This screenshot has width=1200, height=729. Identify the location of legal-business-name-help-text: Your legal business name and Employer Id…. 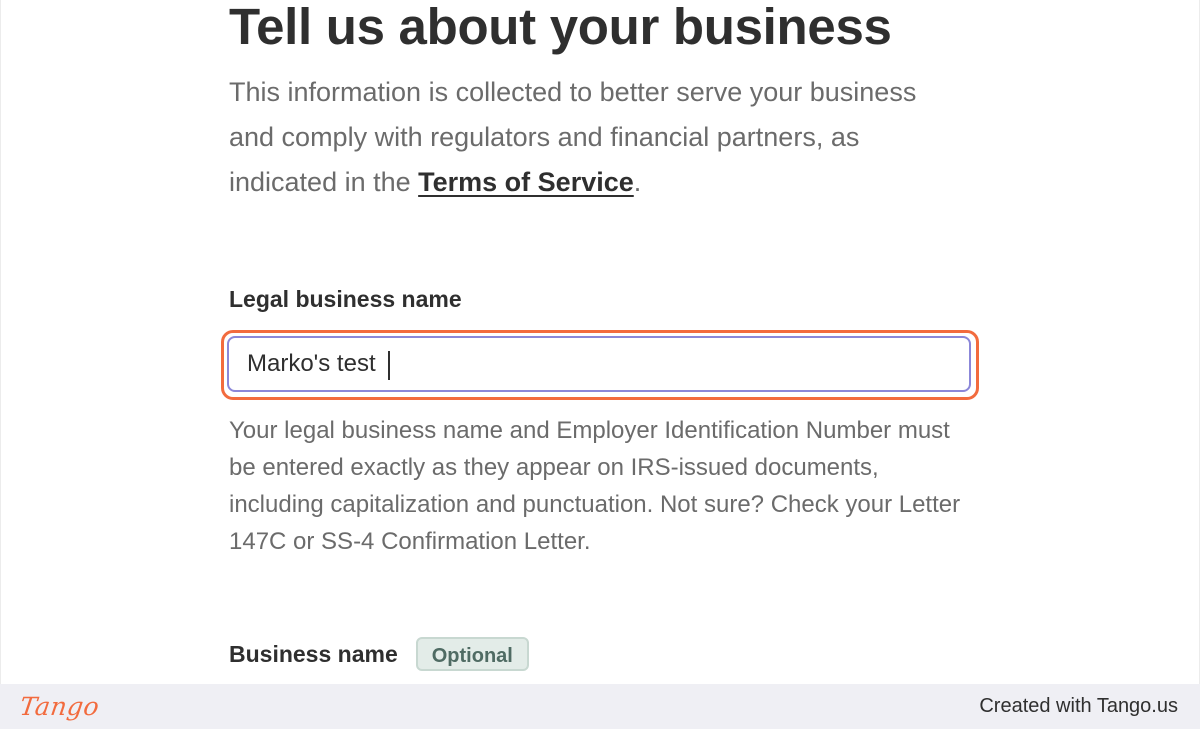
(595, 486).